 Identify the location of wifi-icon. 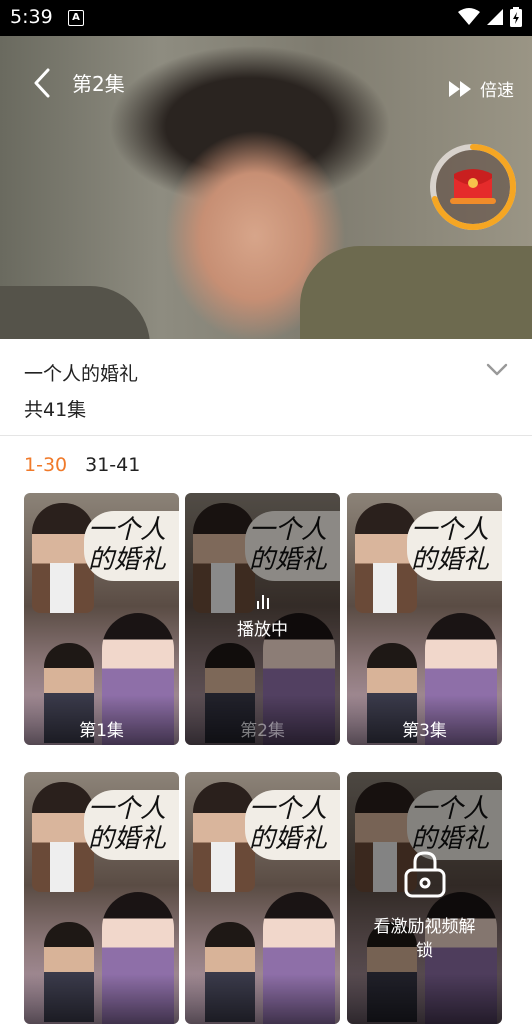
(469, 16).